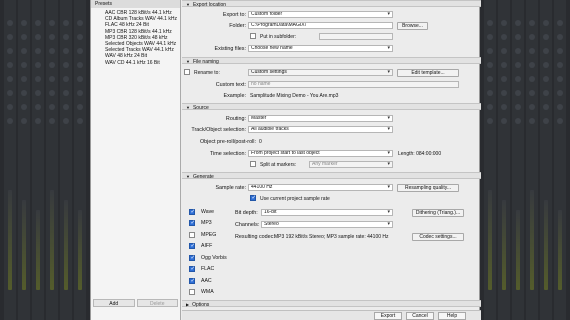 The image size is (570, 320). What do you see at coordinates (320, 153) in the screenshot?
I see `time-selection-select: From project start to last object` at bounding box center [320, 153].